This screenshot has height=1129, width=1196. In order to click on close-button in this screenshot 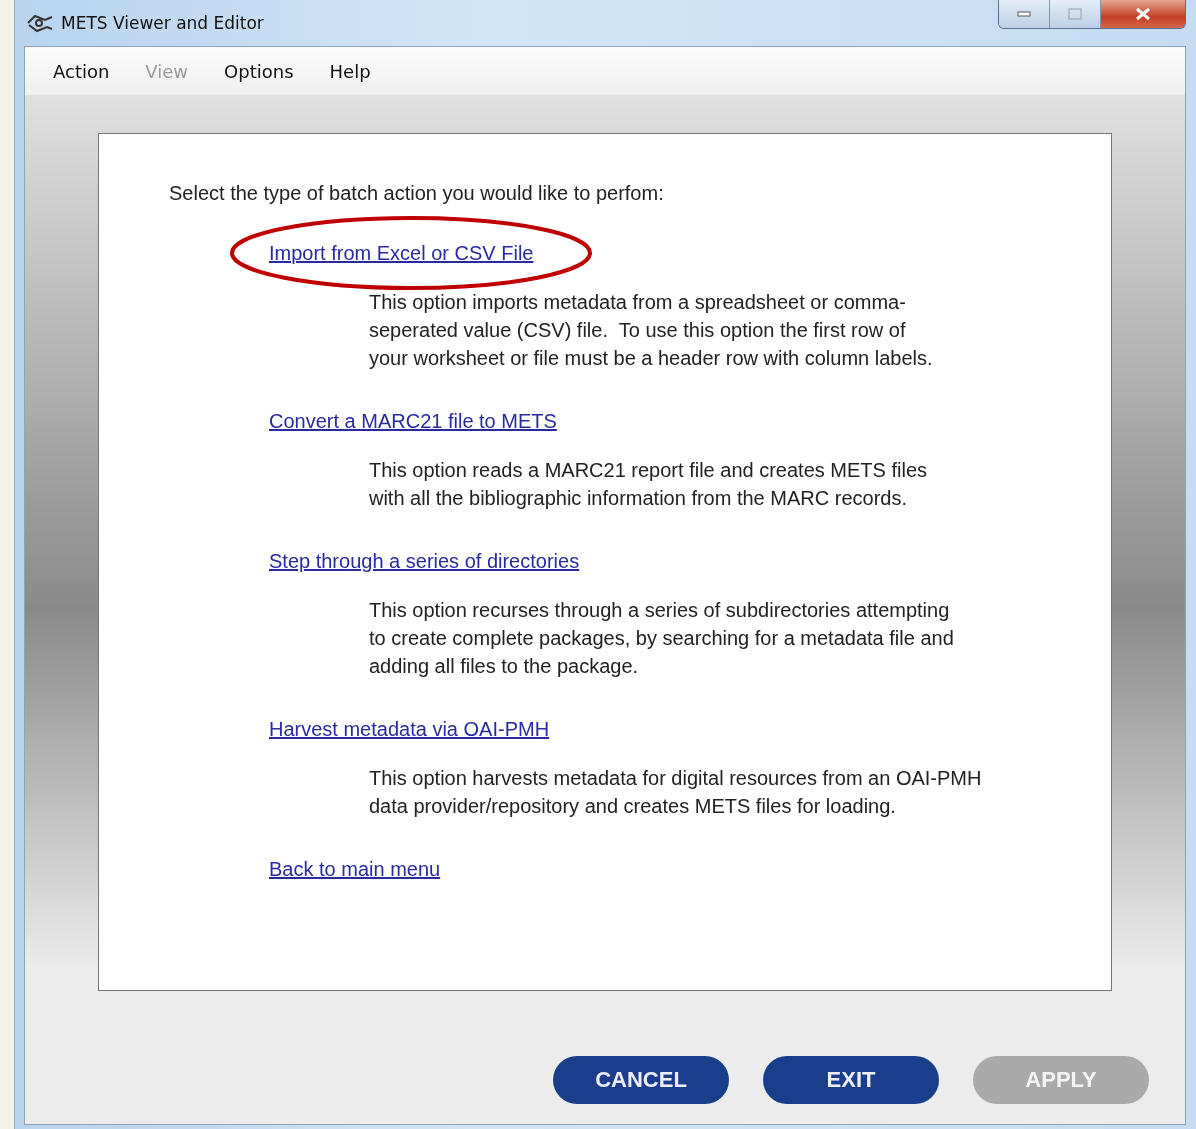, I will do `click(1143, 14)`.